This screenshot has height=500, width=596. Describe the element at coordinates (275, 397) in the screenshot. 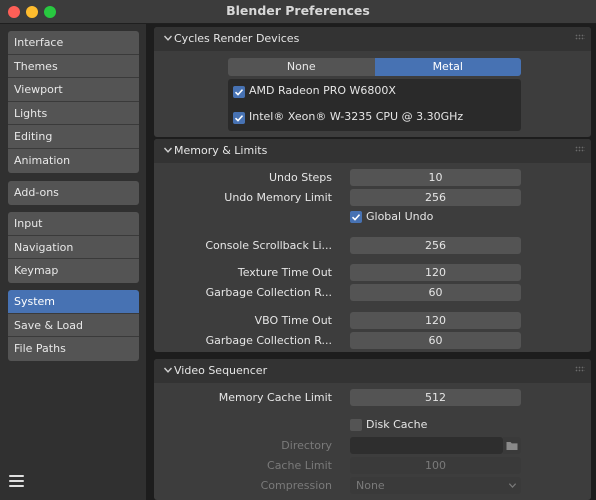

I see `memory-cache-limit-label: Memory Cache Limit` at that location.